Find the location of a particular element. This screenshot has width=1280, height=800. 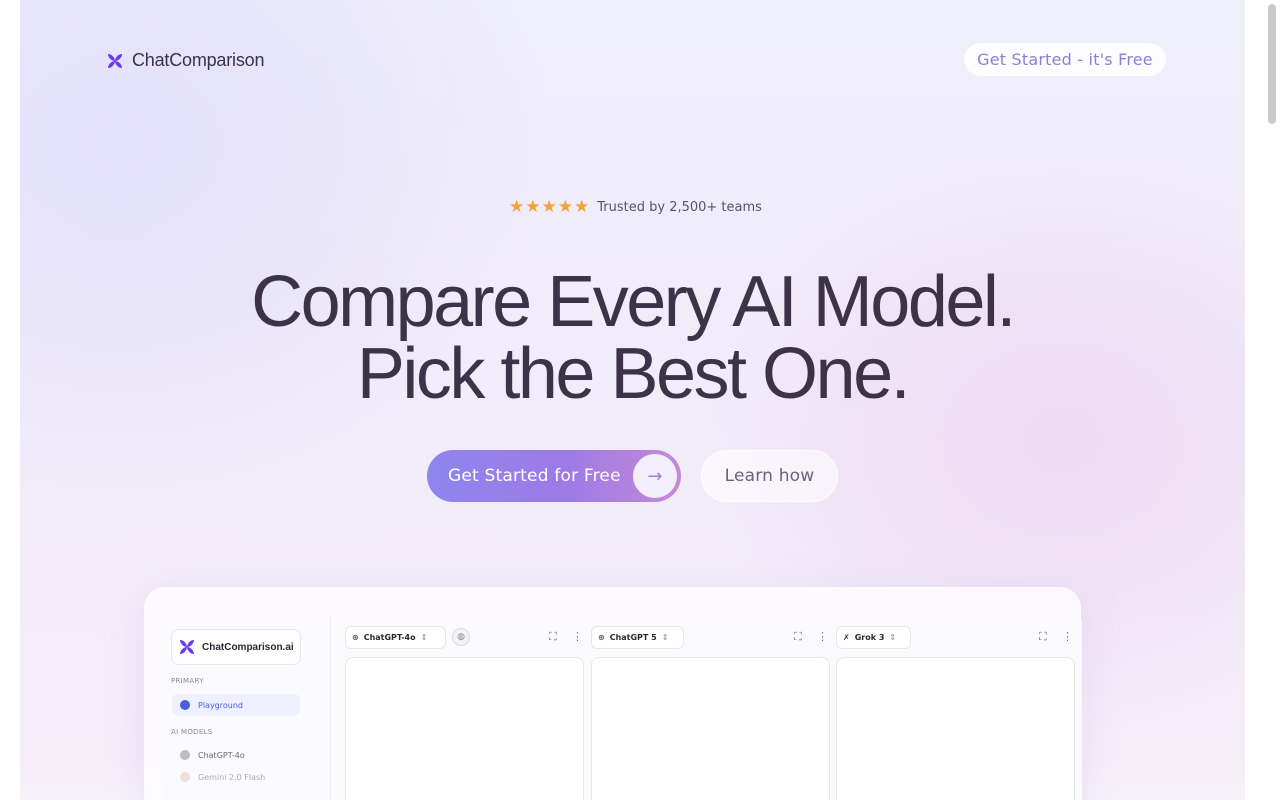

rating-stars: ★ ★ ★ ★ ★ is located at coordinates (549, 207).